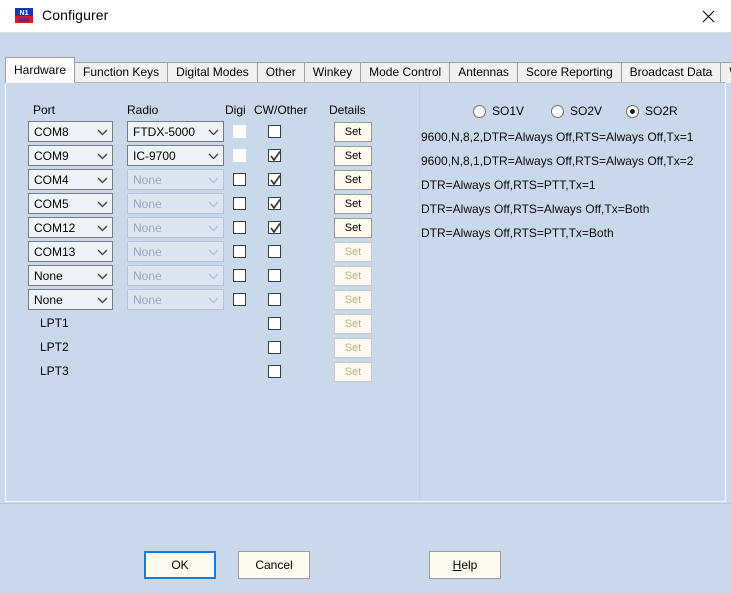  I want to click on radio-option-so2v: SO2V, so click(576, 111).